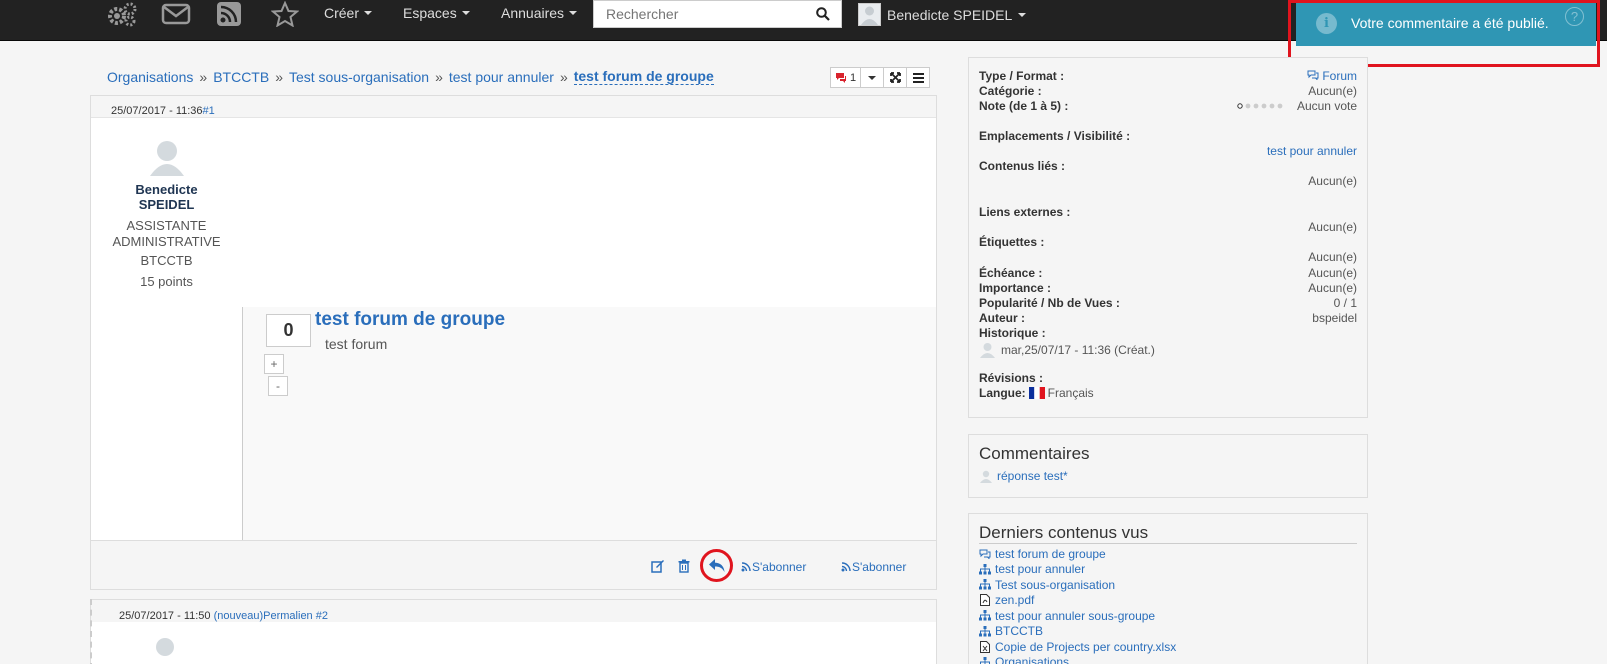 This screenshot has height=664, width=1607. Describe the element at coordinates (1012, 242) in the screenshot. I see `info-tags-label: Étiquettes :` at that location.